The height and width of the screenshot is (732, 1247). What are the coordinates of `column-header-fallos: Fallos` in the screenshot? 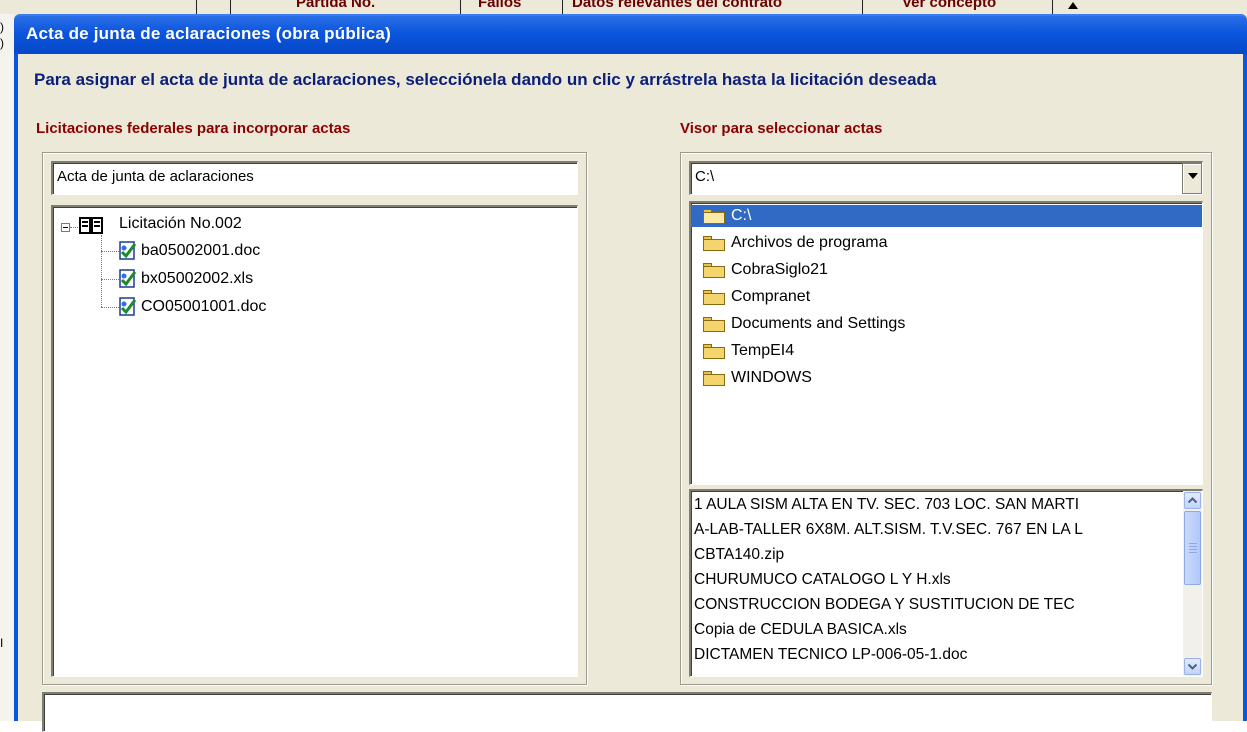 It's located at (499, 5).